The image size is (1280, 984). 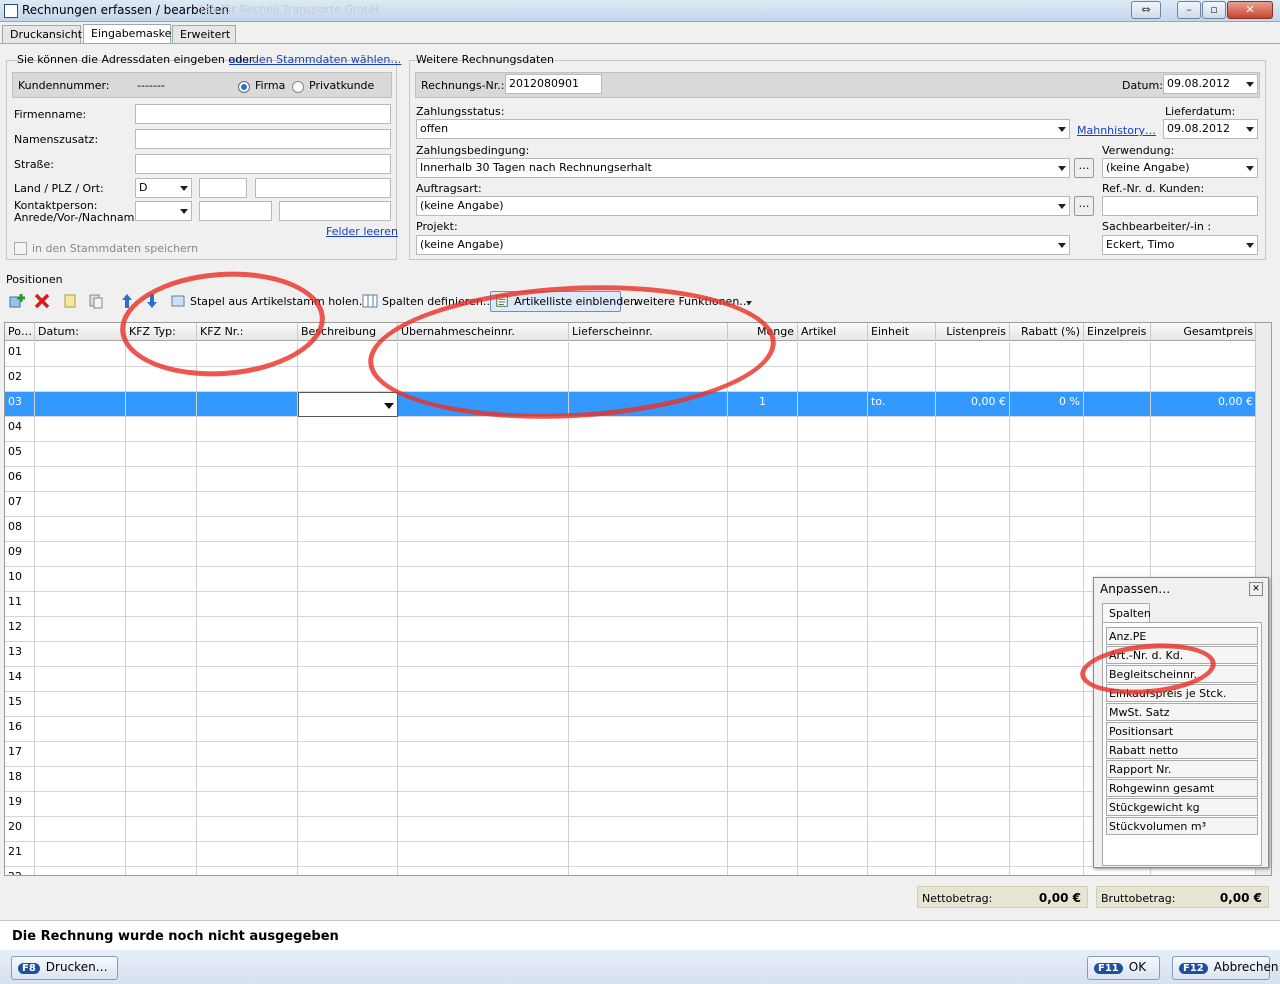 What do you see at coordinates (20, 579) in the screenshot?
I see `table-cell: 10` at bounding box center [20, 579].